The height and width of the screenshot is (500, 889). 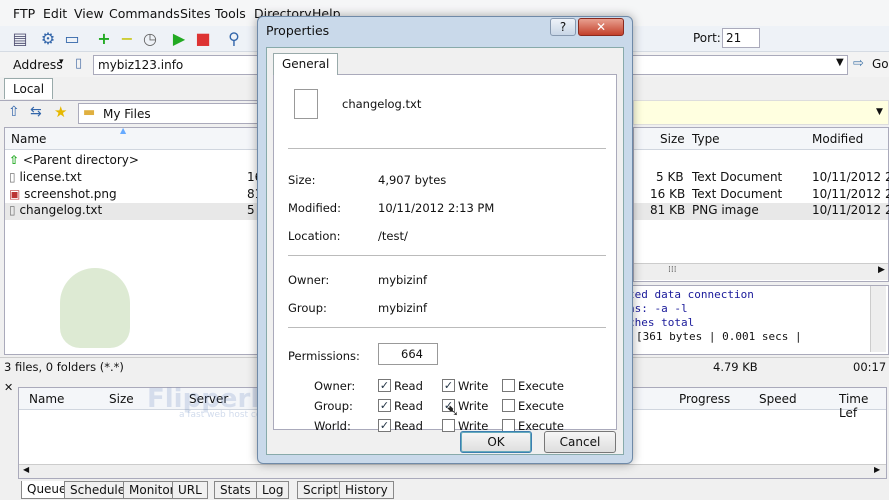 What do you see at coordinates (8, 387) in the screenshot?
I see `close-icon: ✕` at bounding box center [8, 387].